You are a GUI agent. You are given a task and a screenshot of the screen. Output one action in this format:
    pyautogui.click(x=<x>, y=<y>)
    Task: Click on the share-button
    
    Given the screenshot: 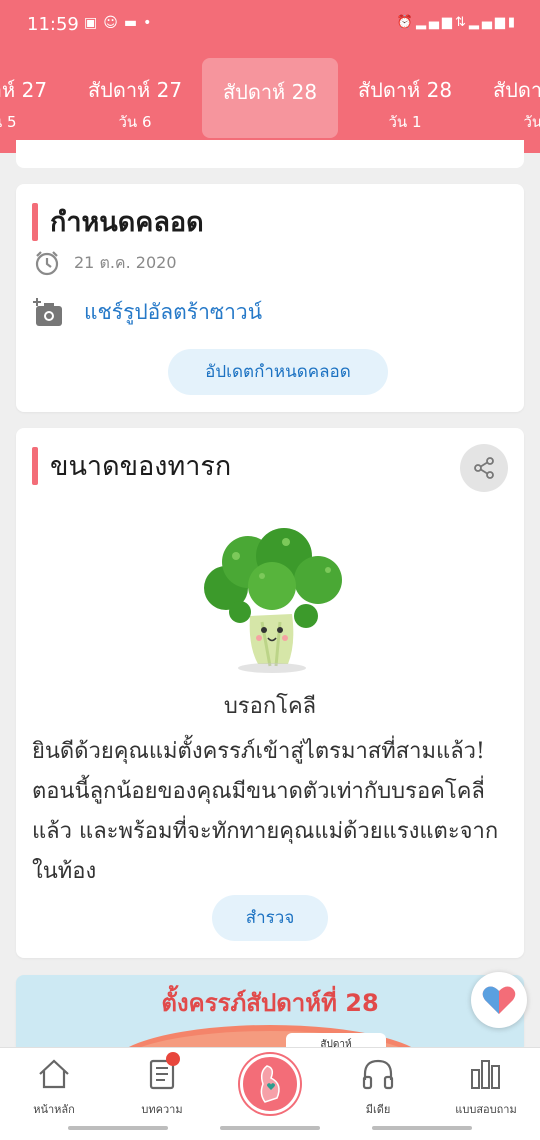 What is the action you would take?
    pyautogui.click(x=484, y=468)
    